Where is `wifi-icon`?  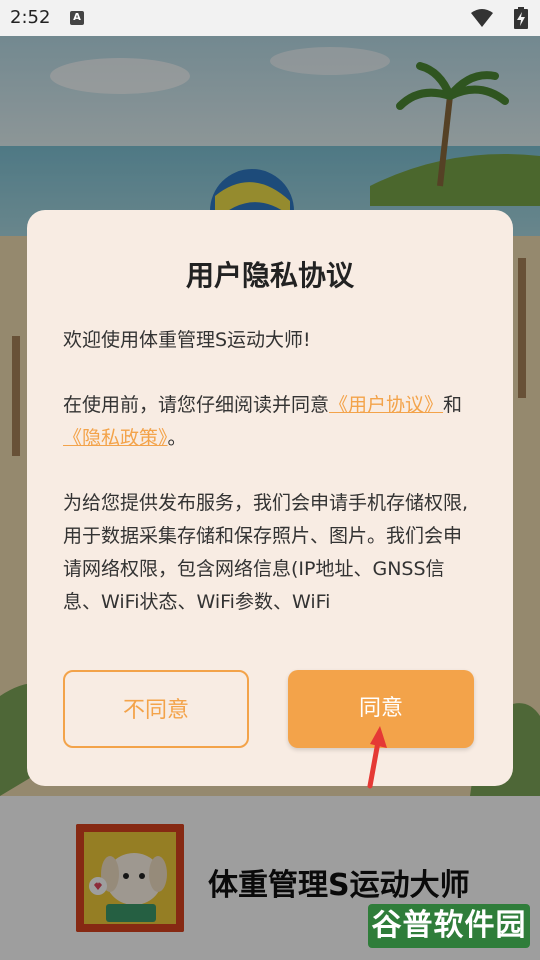
wifi-icon is located at coordinates (482, 18).